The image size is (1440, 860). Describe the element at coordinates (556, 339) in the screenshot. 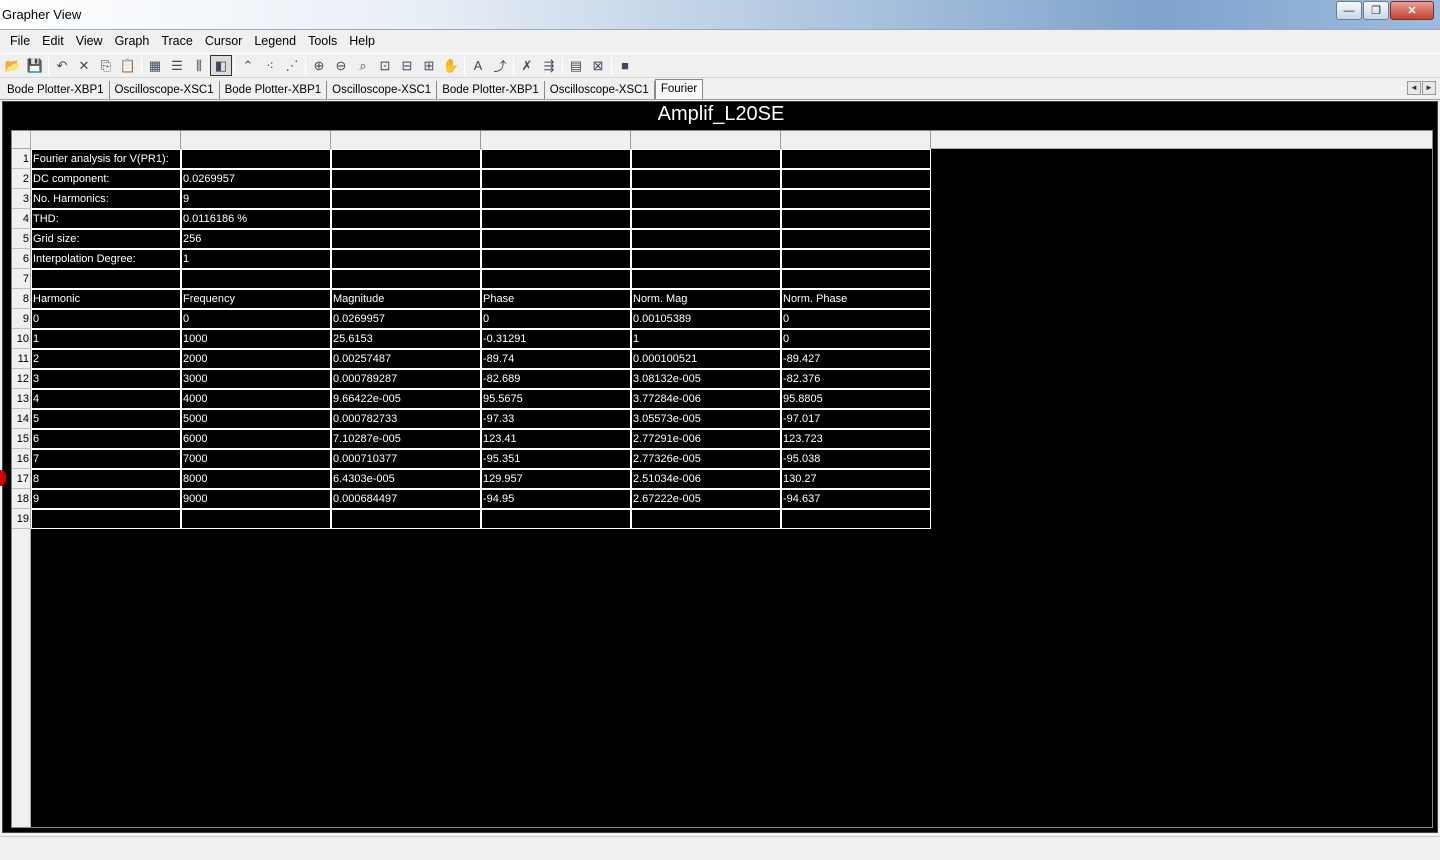

I see `table-cell: -0.31291` at that location.